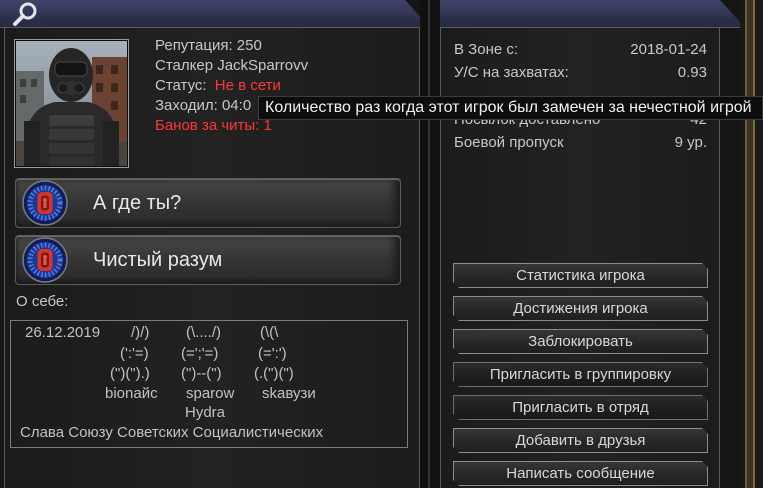  I want to click on avatar-image, so click(71, 103).